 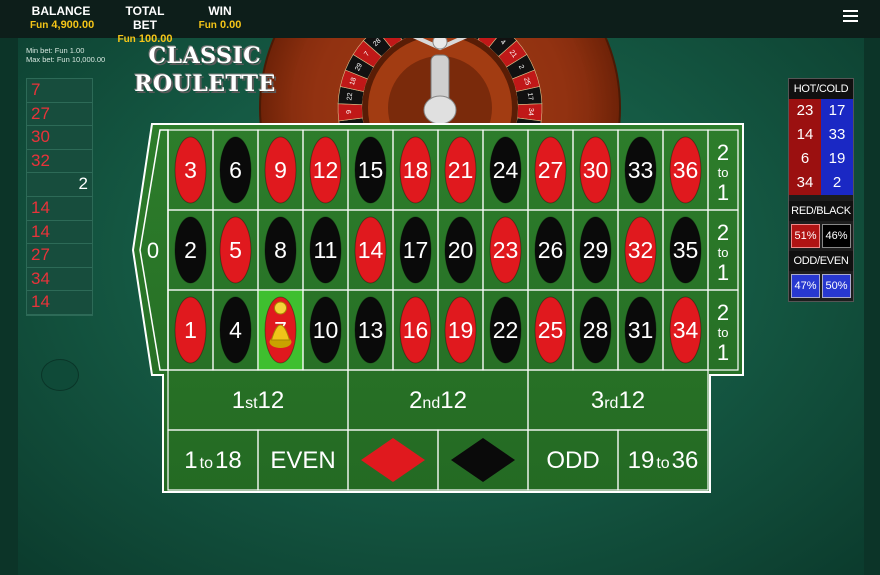 What do you see at coordinates (438, 400) in the screenshot?
I see `dozen-bet-2: 2nd12` at bounding box center [438, 400].